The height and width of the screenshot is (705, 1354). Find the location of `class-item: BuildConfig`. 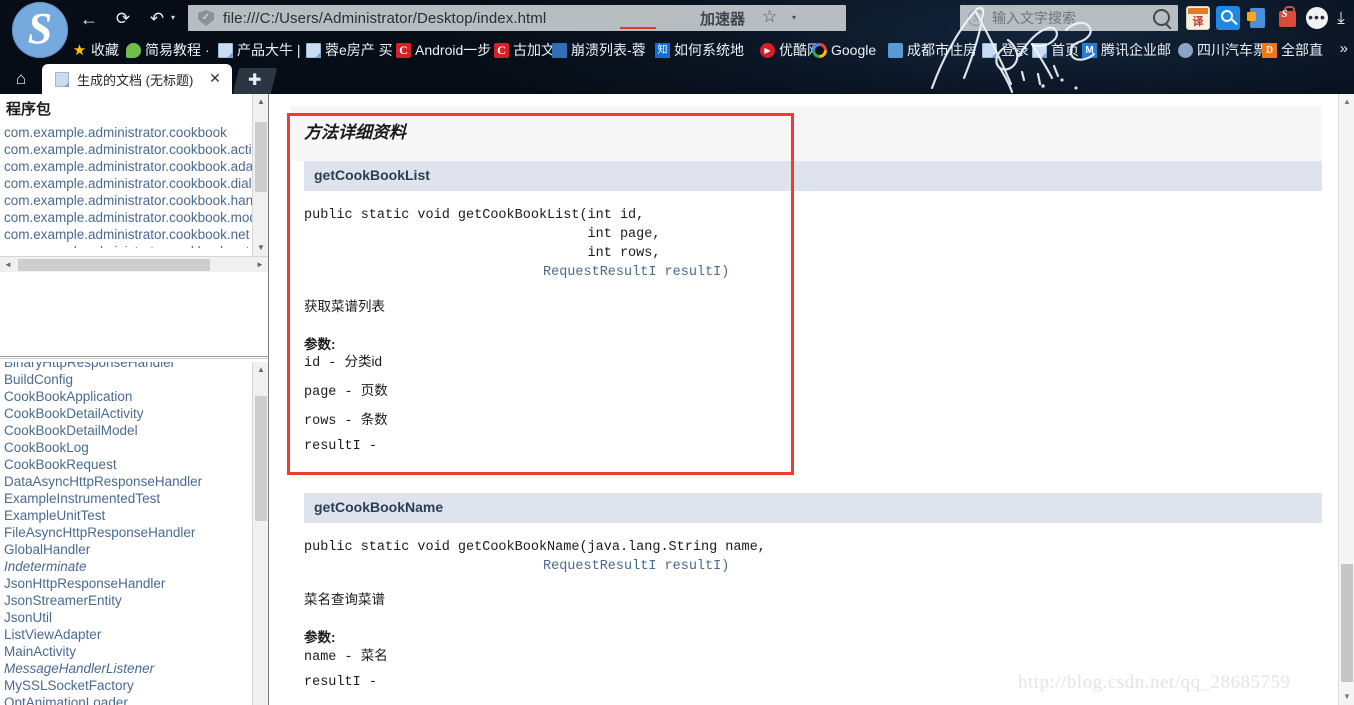

class-item: BuildConfig is located at coordinates (126, 379).